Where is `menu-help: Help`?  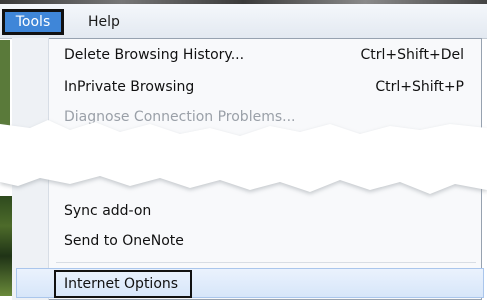 menu-help: Help is located at coordinates (104, 22).